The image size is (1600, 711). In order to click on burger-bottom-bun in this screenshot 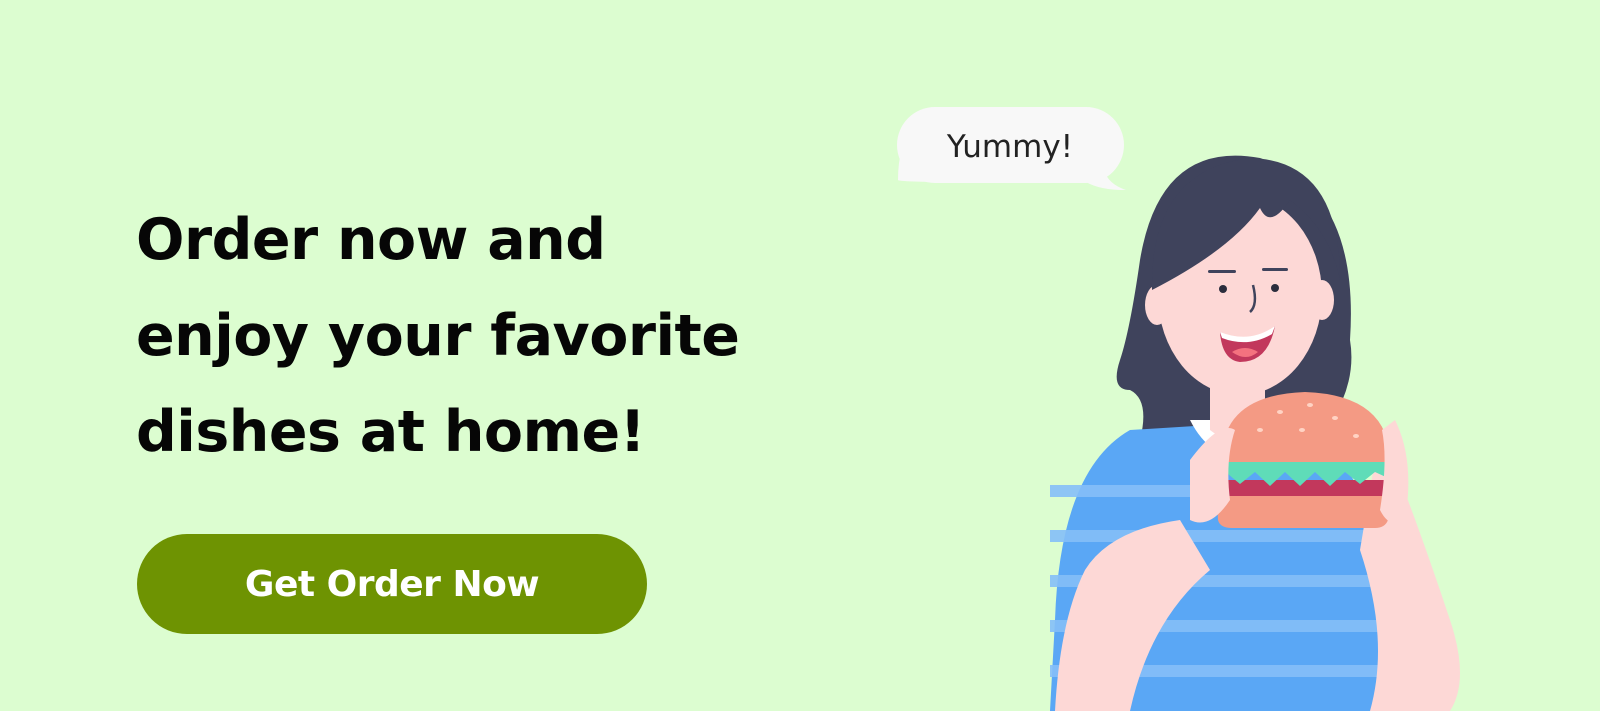, I will do `click(1303, 511)`.